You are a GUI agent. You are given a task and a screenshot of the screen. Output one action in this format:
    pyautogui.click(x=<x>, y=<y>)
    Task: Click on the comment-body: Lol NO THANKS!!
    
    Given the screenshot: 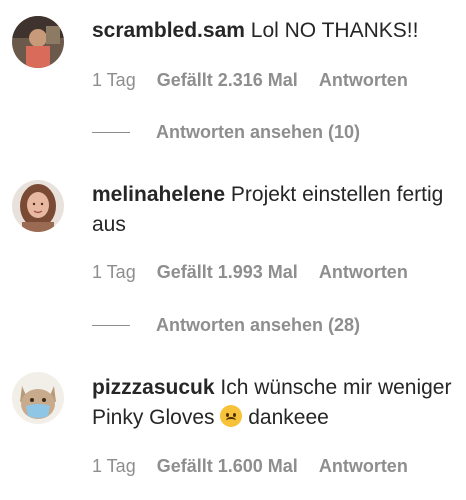 What is the action you would take?
    pyautogui.click(x=334, y=30)
    